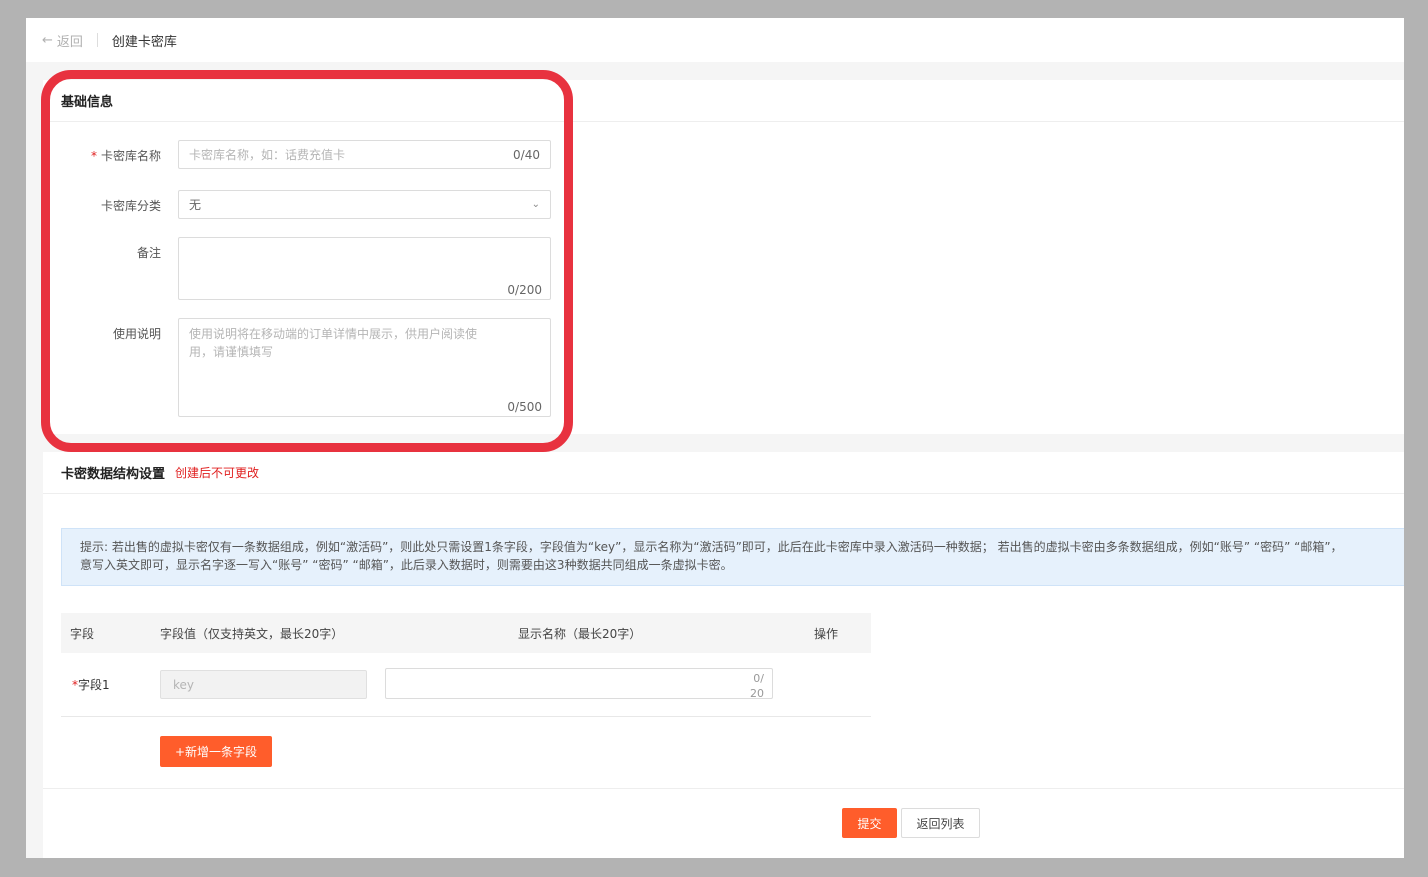  What do you see at coordinates (526, 154) in the screenshot?
I see `library-name-counter: 0/40` at bounding box center [526, 154].